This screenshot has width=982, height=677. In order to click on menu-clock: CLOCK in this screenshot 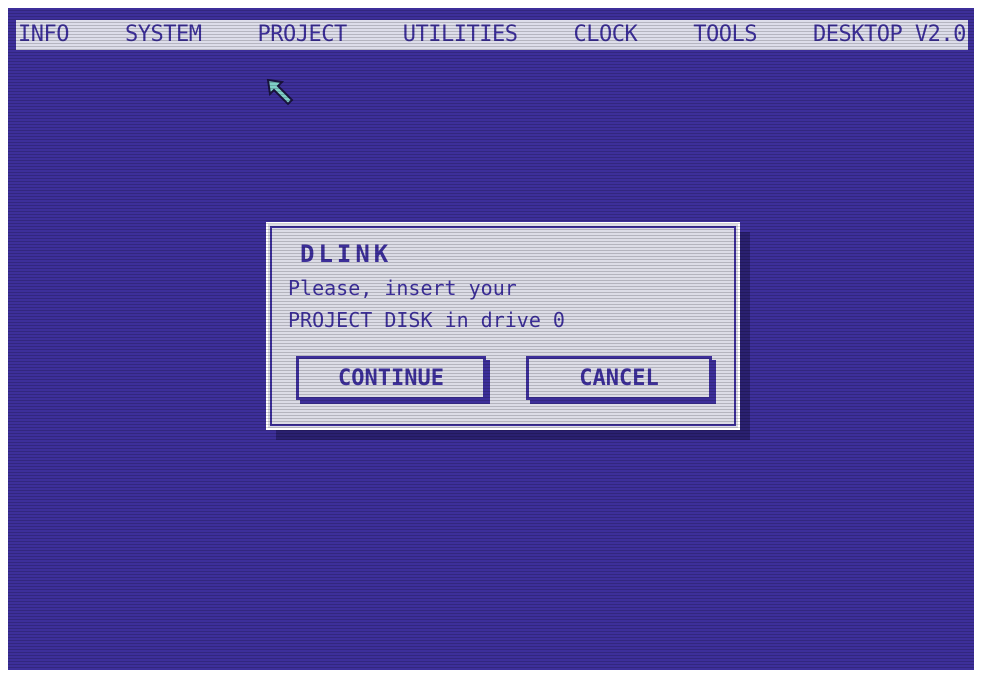, I will do `click(605, 35)`.